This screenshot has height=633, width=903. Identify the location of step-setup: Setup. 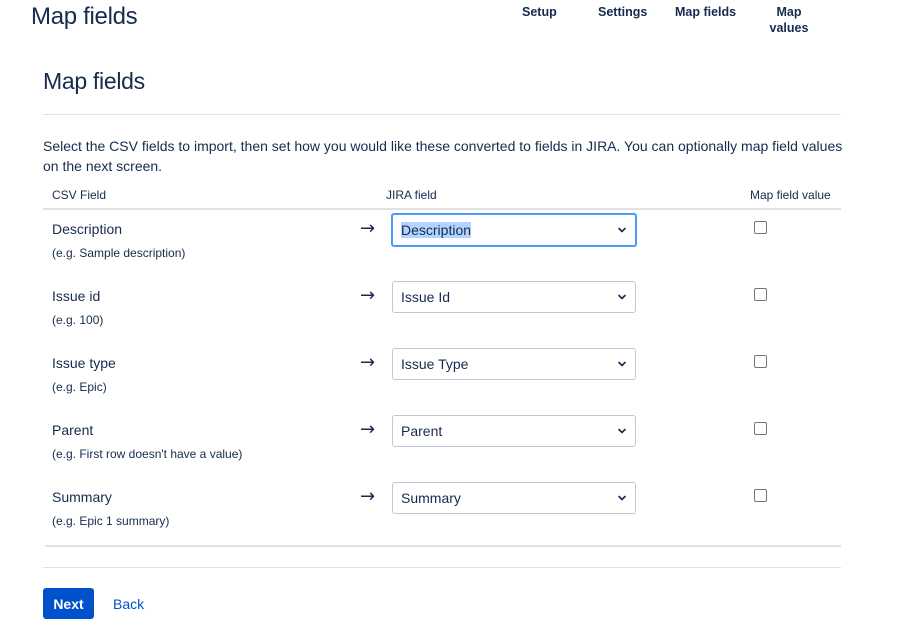
(539, 12).